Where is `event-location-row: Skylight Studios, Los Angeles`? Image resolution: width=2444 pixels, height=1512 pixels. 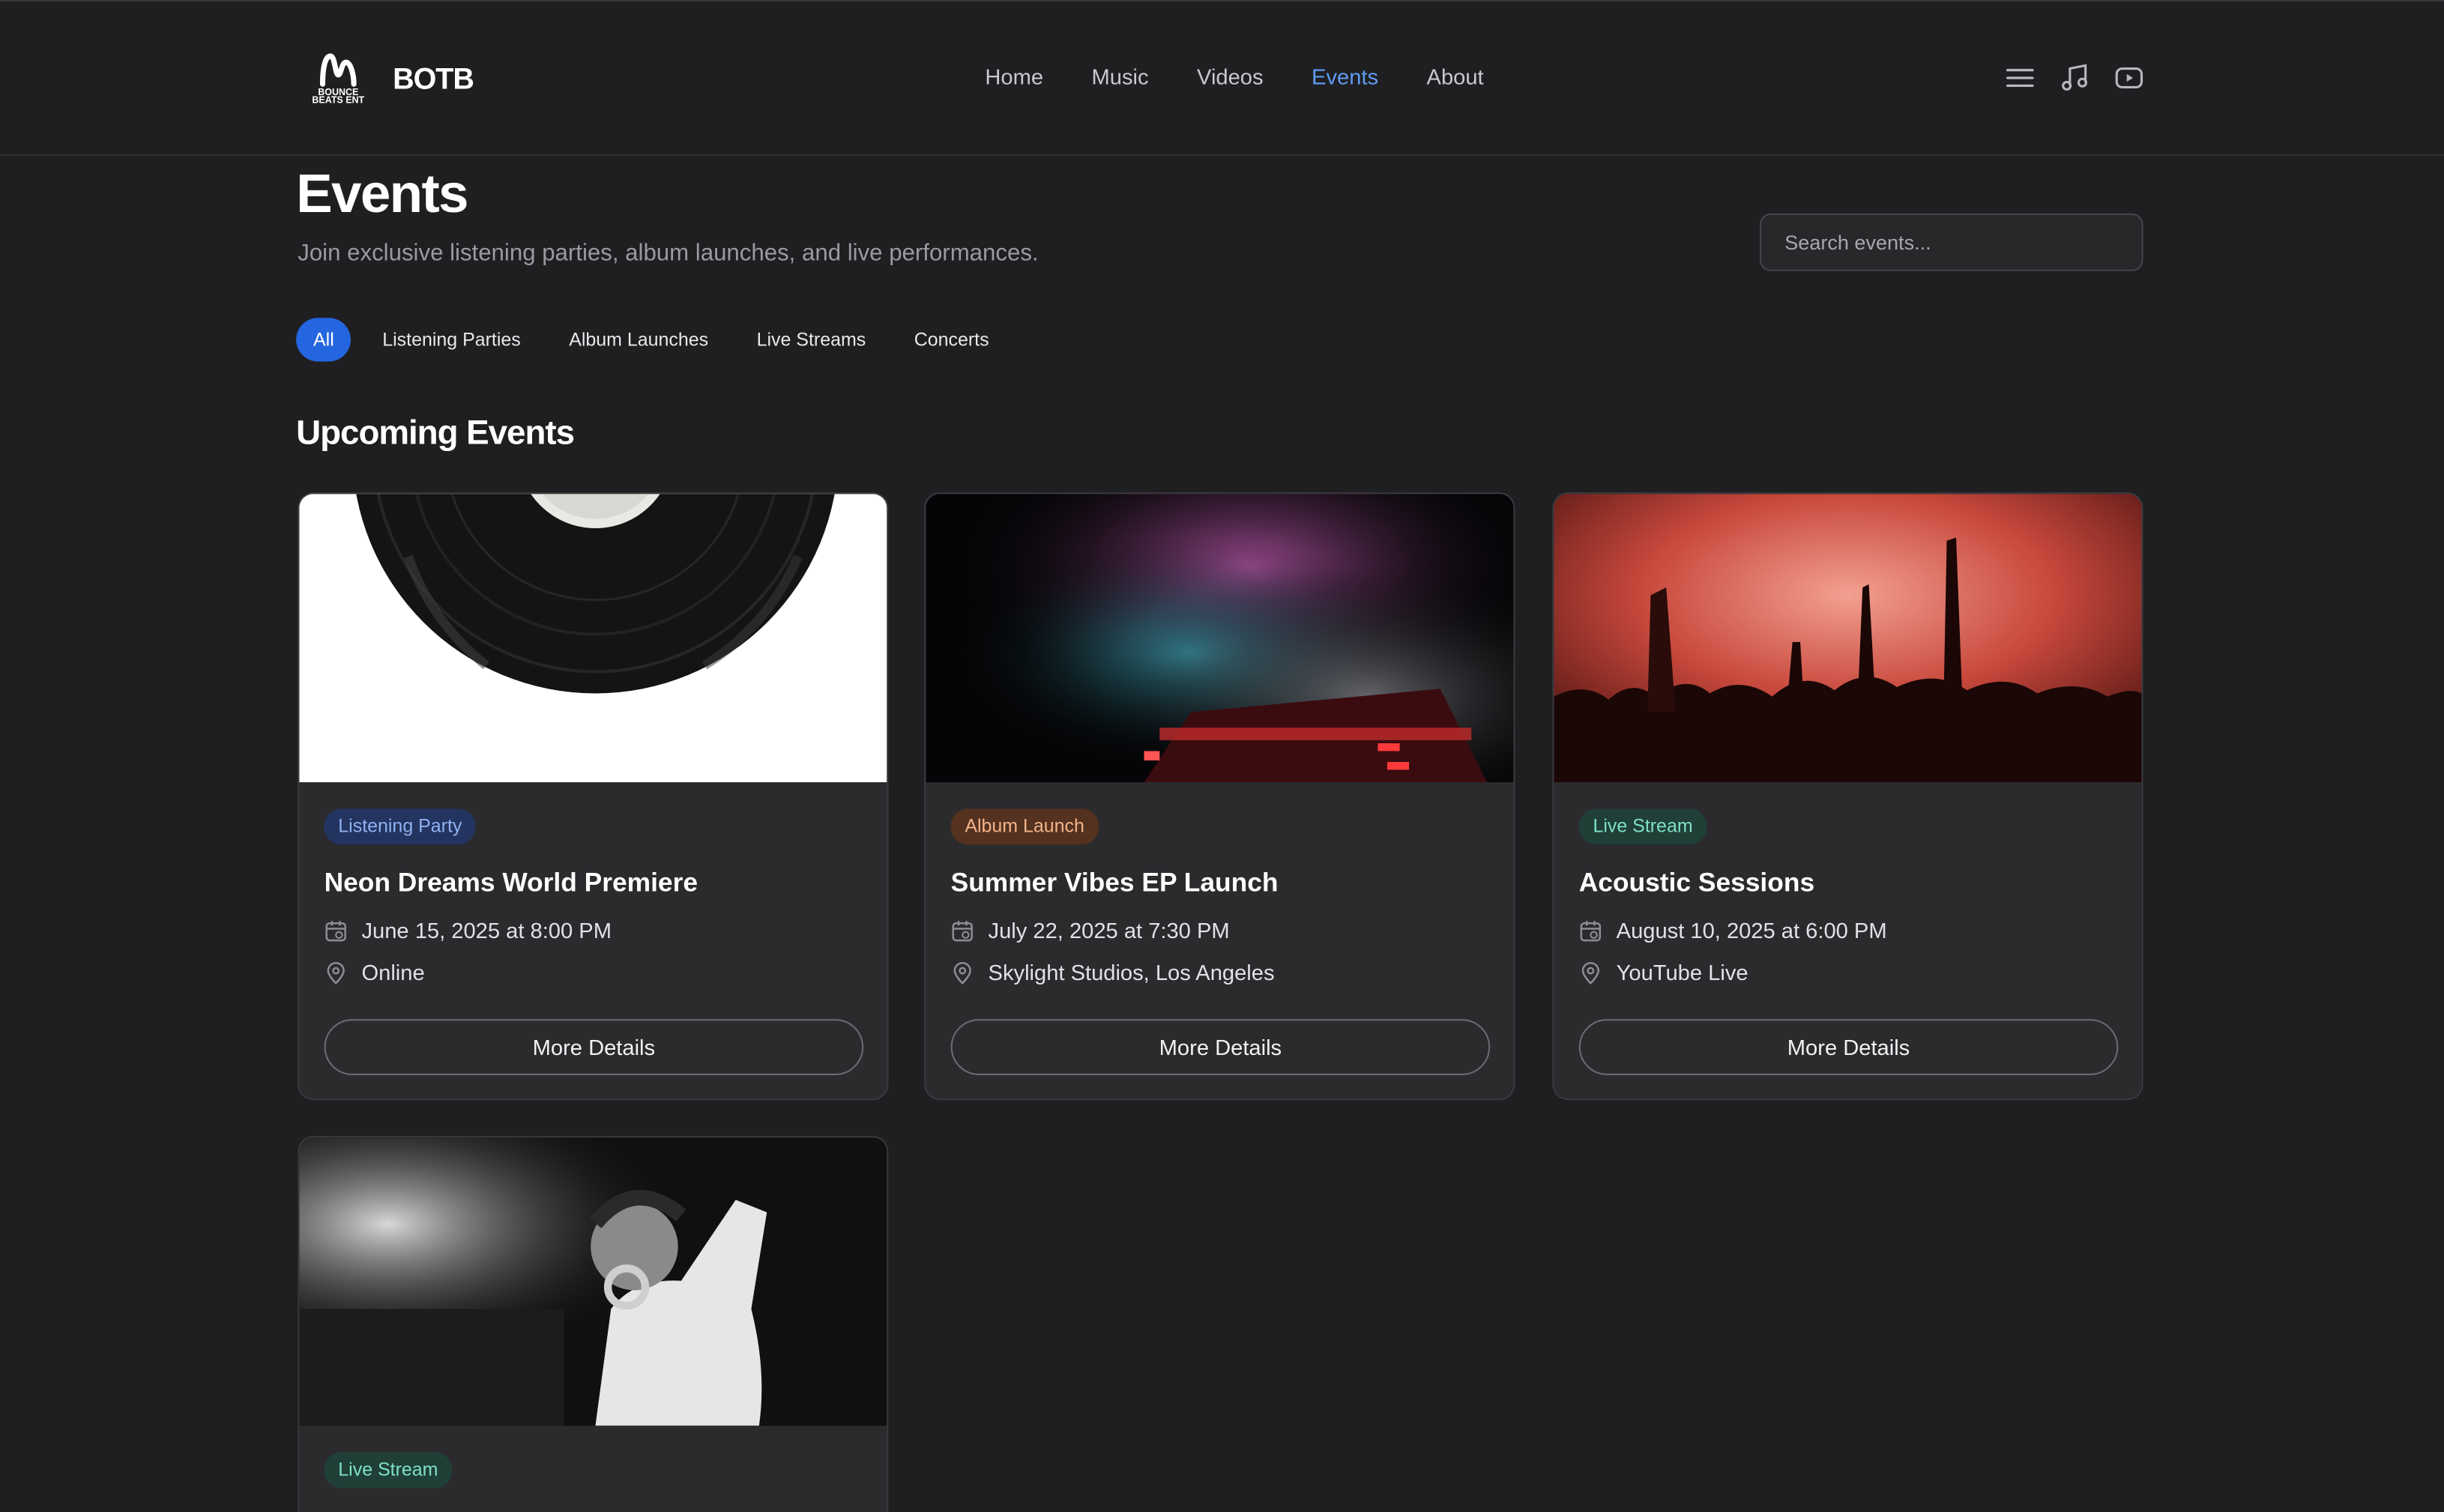 event-location-row: Skylight Studios, Los Angeles is located at coordinates (1220, 972).